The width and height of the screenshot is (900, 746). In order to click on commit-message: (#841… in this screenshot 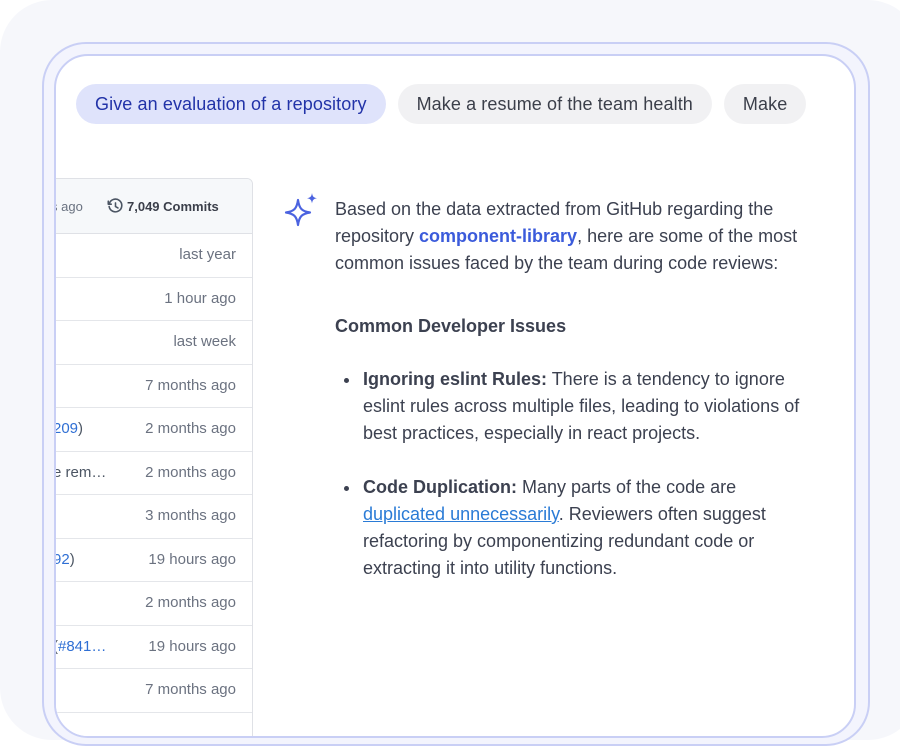, I will do `click(81, 646)`.